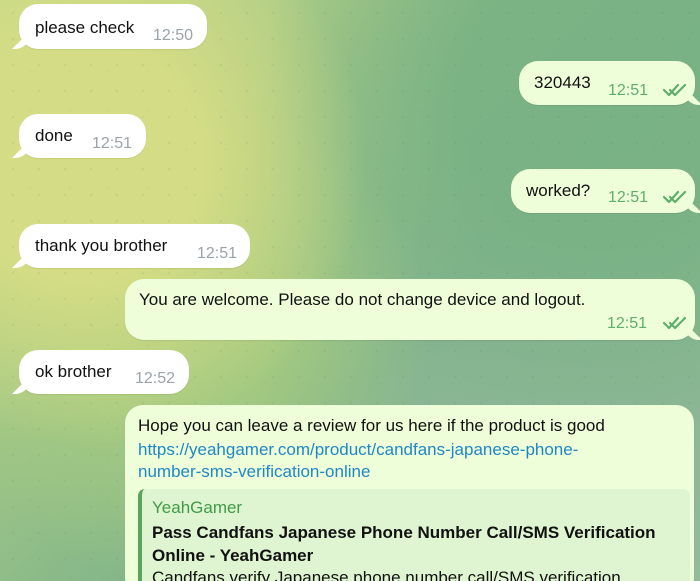 The image size is (700, 581). Describe the element at coordinates (173, 35) in the screenshot. I see `message-time: 12:50` at that location.